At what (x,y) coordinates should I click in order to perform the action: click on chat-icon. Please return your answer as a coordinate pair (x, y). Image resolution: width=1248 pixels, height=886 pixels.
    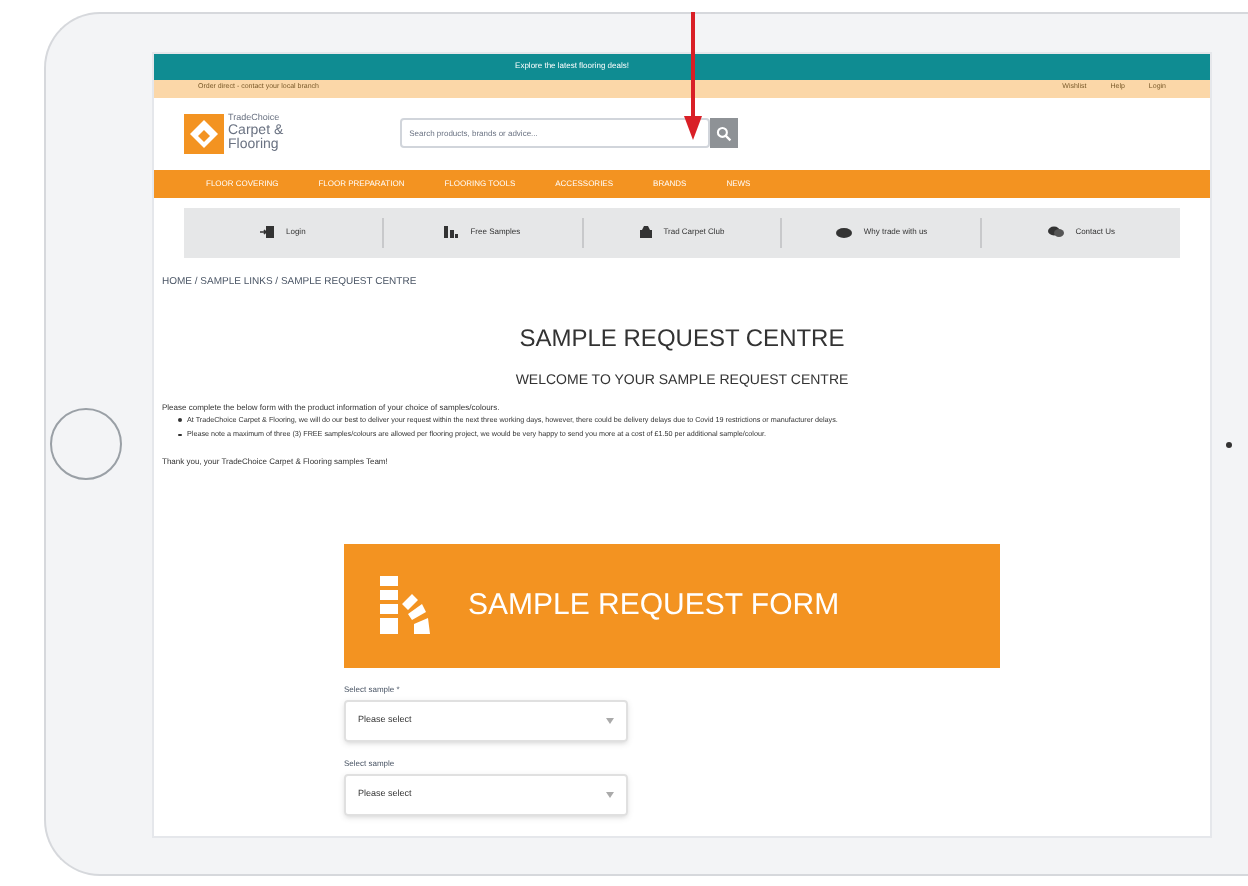
    Looking at the image, I should click on (1055, 232).